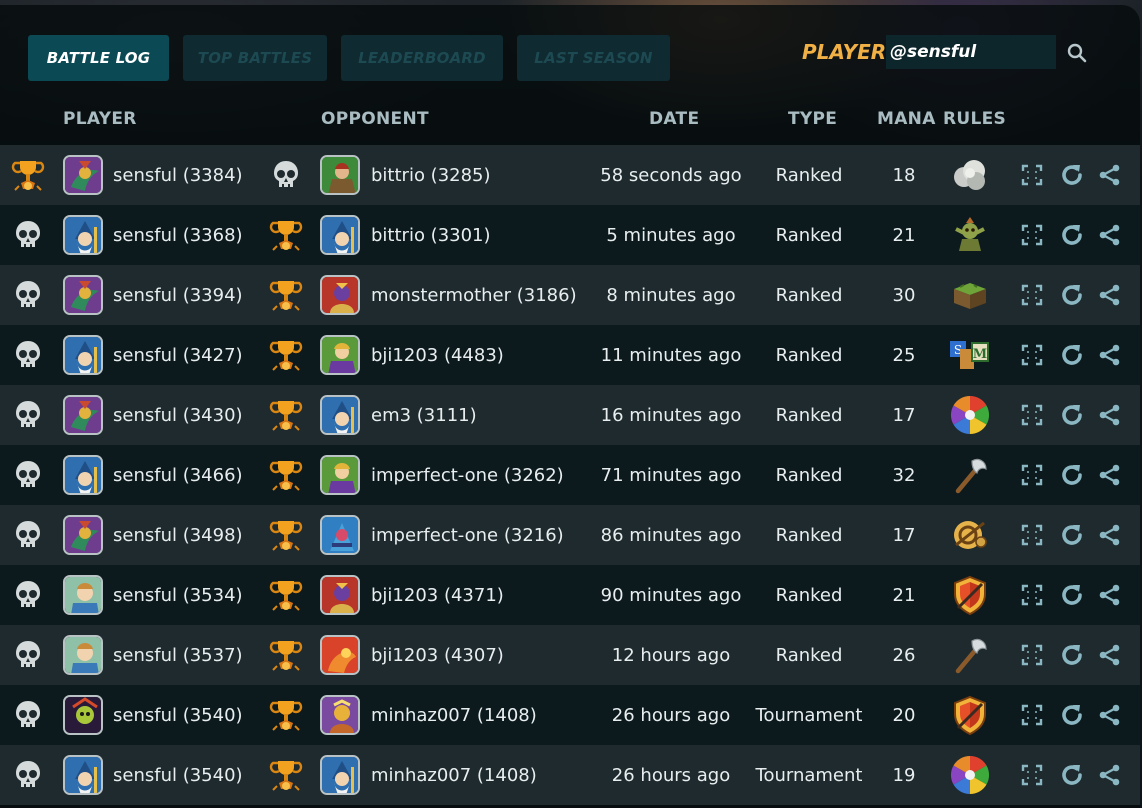 Image resolution: width=1142 pixels, height=808 pixels. Describe the element at coordinates (481, 415) in the screenshot. I see `opponent-name: em3 (3111)` at that location.